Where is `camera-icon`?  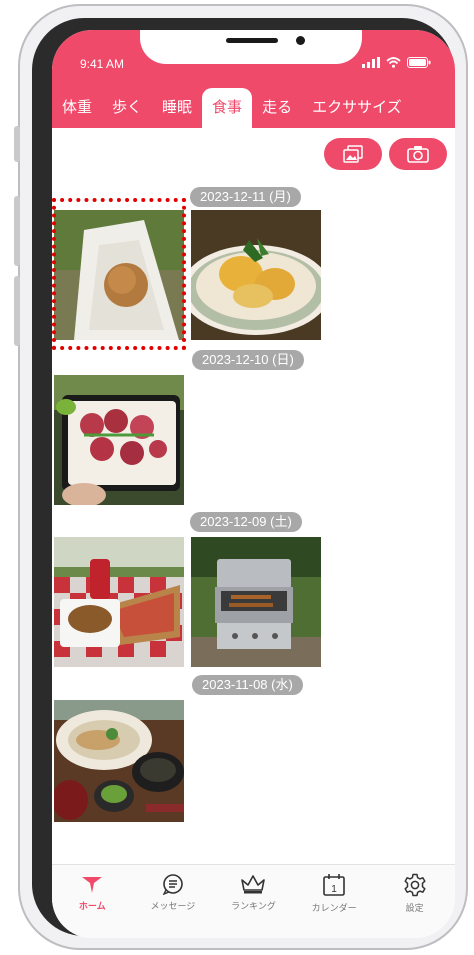
camera-icon is located at coordinates (418, 154).